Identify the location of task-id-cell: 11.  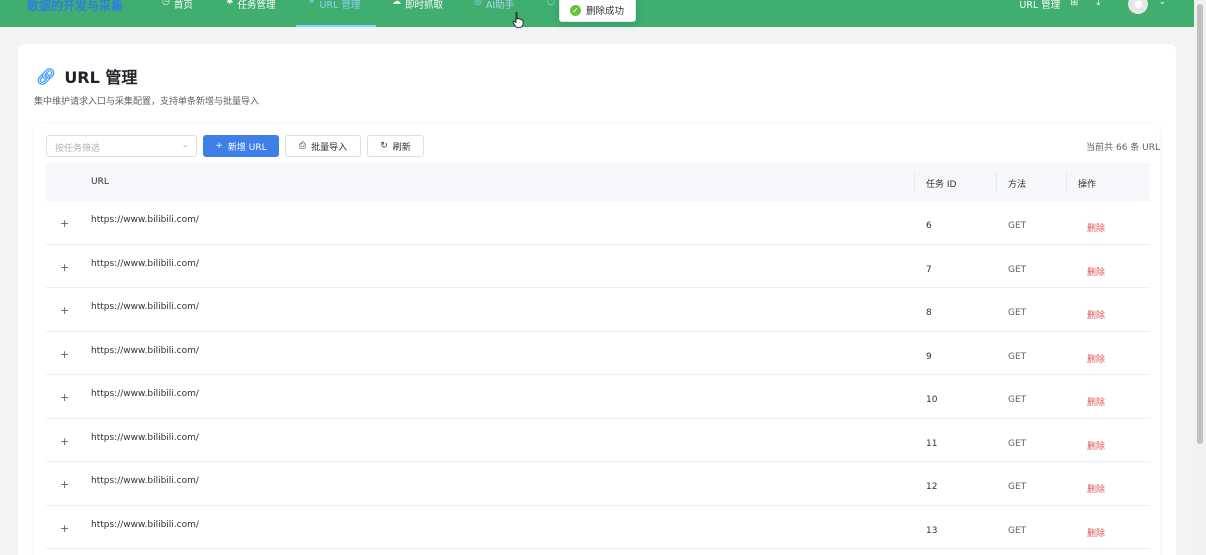
(932, 443).